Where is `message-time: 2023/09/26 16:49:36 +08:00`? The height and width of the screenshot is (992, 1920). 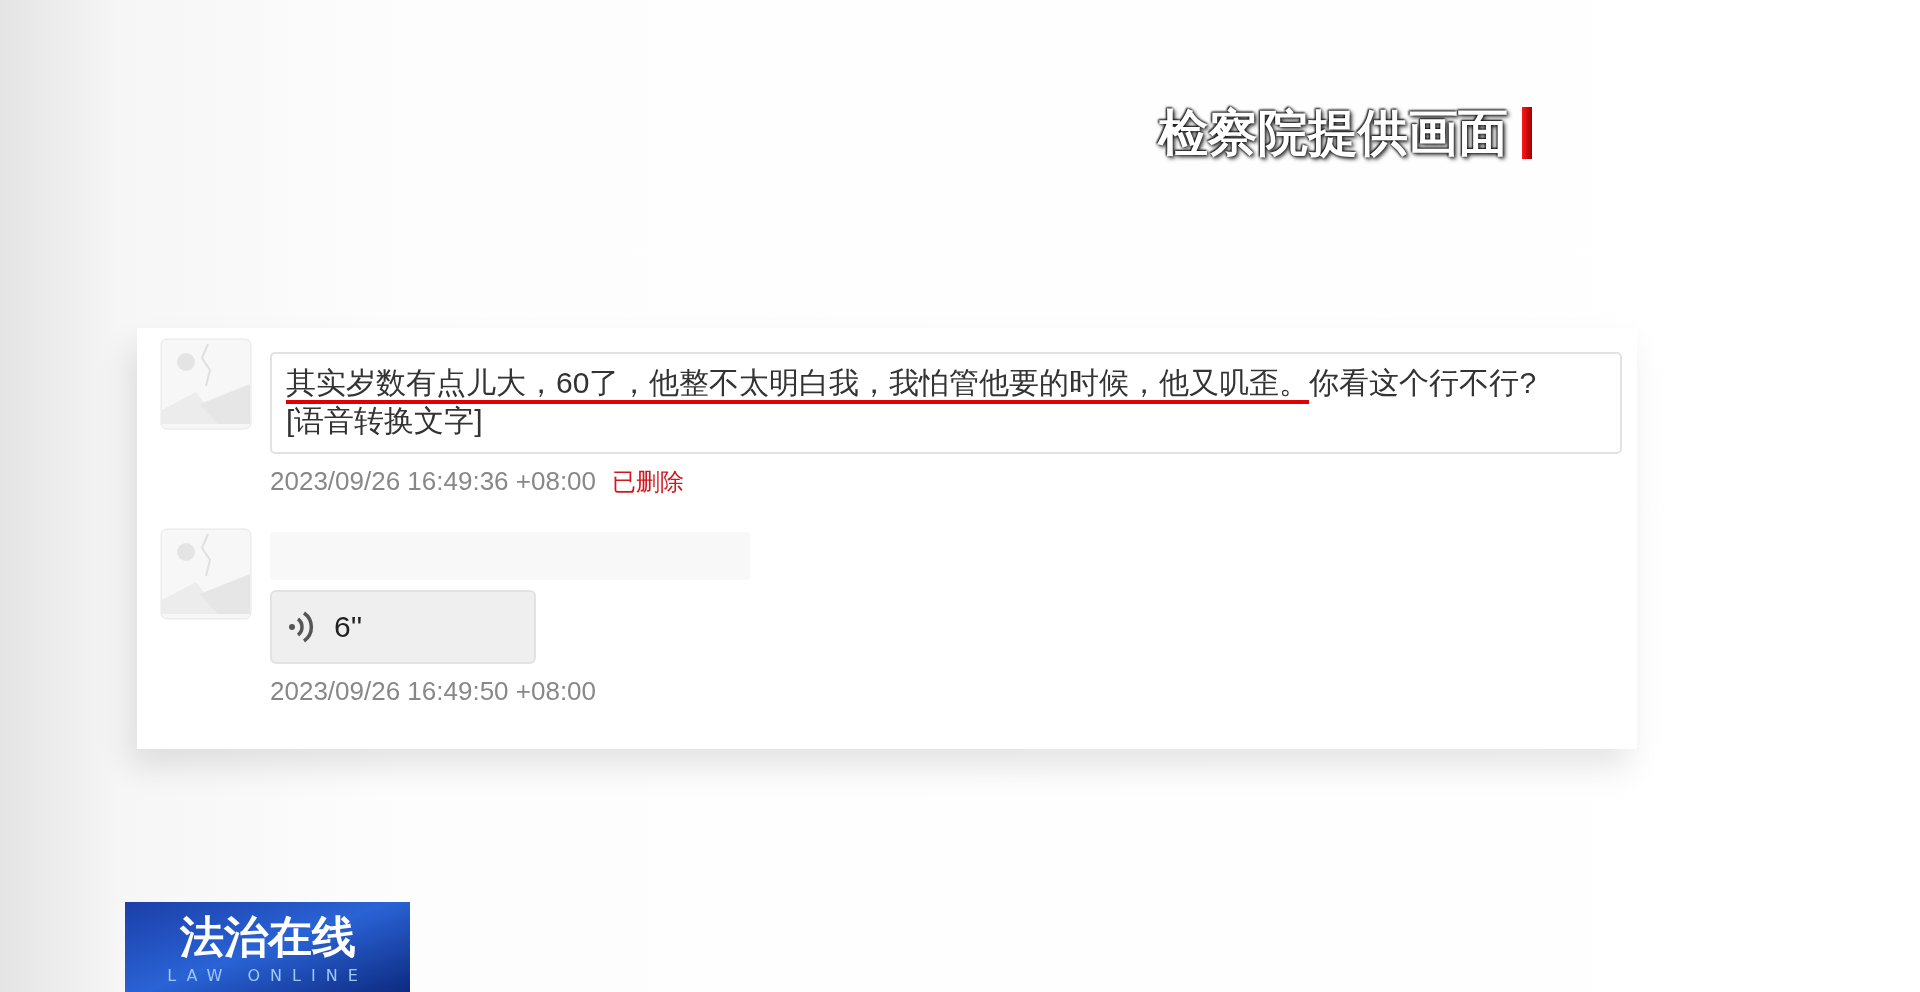 message-time: 2023/09/26 16:49:36 +08:00 is located at coordinates (433, 482).